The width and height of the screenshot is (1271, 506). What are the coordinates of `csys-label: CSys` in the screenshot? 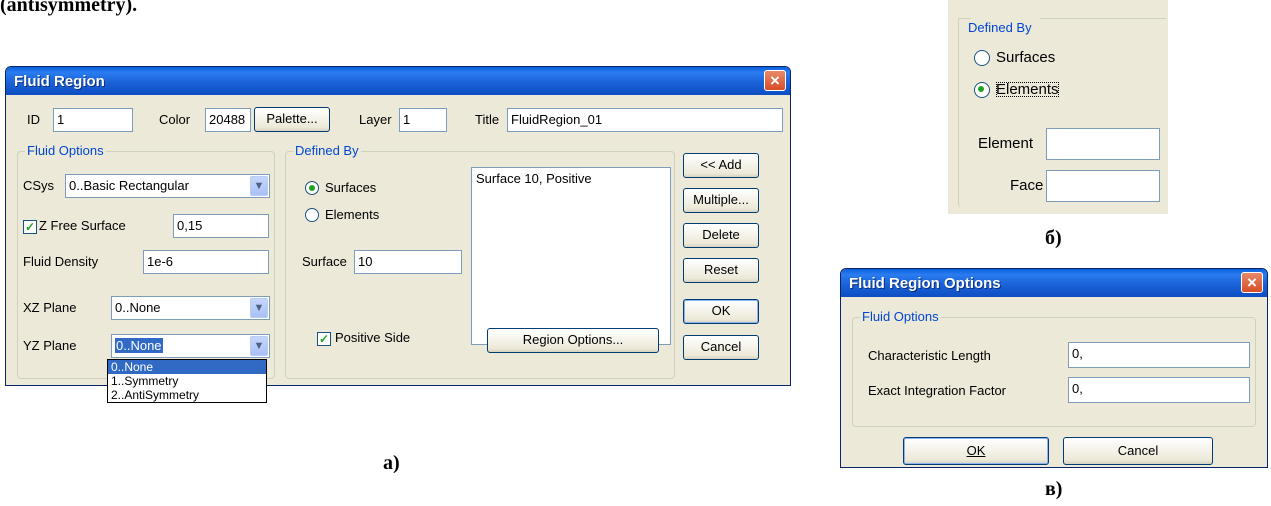 It's located at (39, 185).